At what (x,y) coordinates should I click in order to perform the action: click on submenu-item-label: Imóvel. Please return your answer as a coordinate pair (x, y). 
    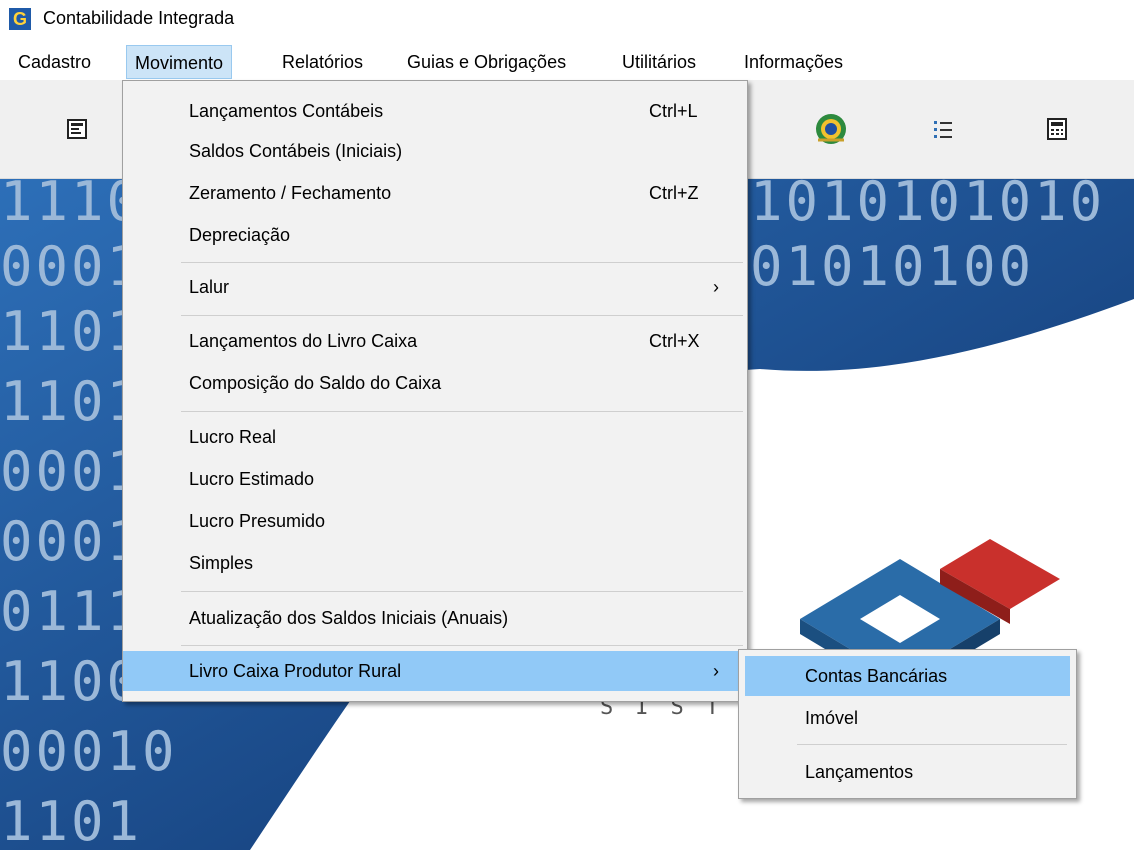
    Looking at the image, I should click on (832, 718).